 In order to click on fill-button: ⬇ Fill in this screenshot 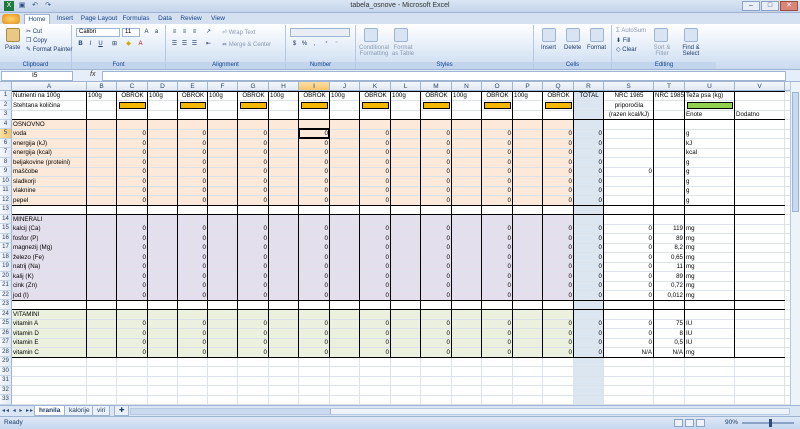, I will do `click(623, 40)`.